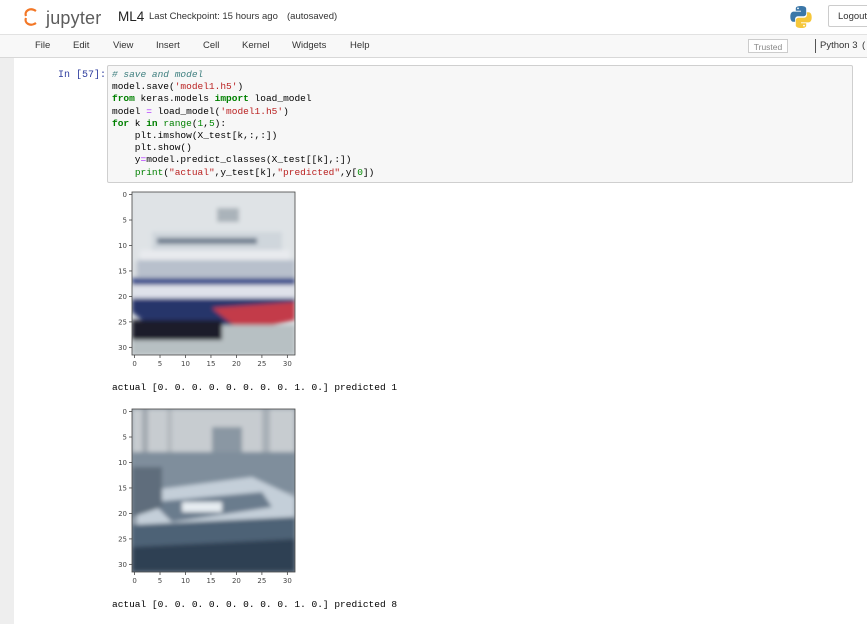  I want to click on code-line: for k in range(1,5):, so click(169, 123).